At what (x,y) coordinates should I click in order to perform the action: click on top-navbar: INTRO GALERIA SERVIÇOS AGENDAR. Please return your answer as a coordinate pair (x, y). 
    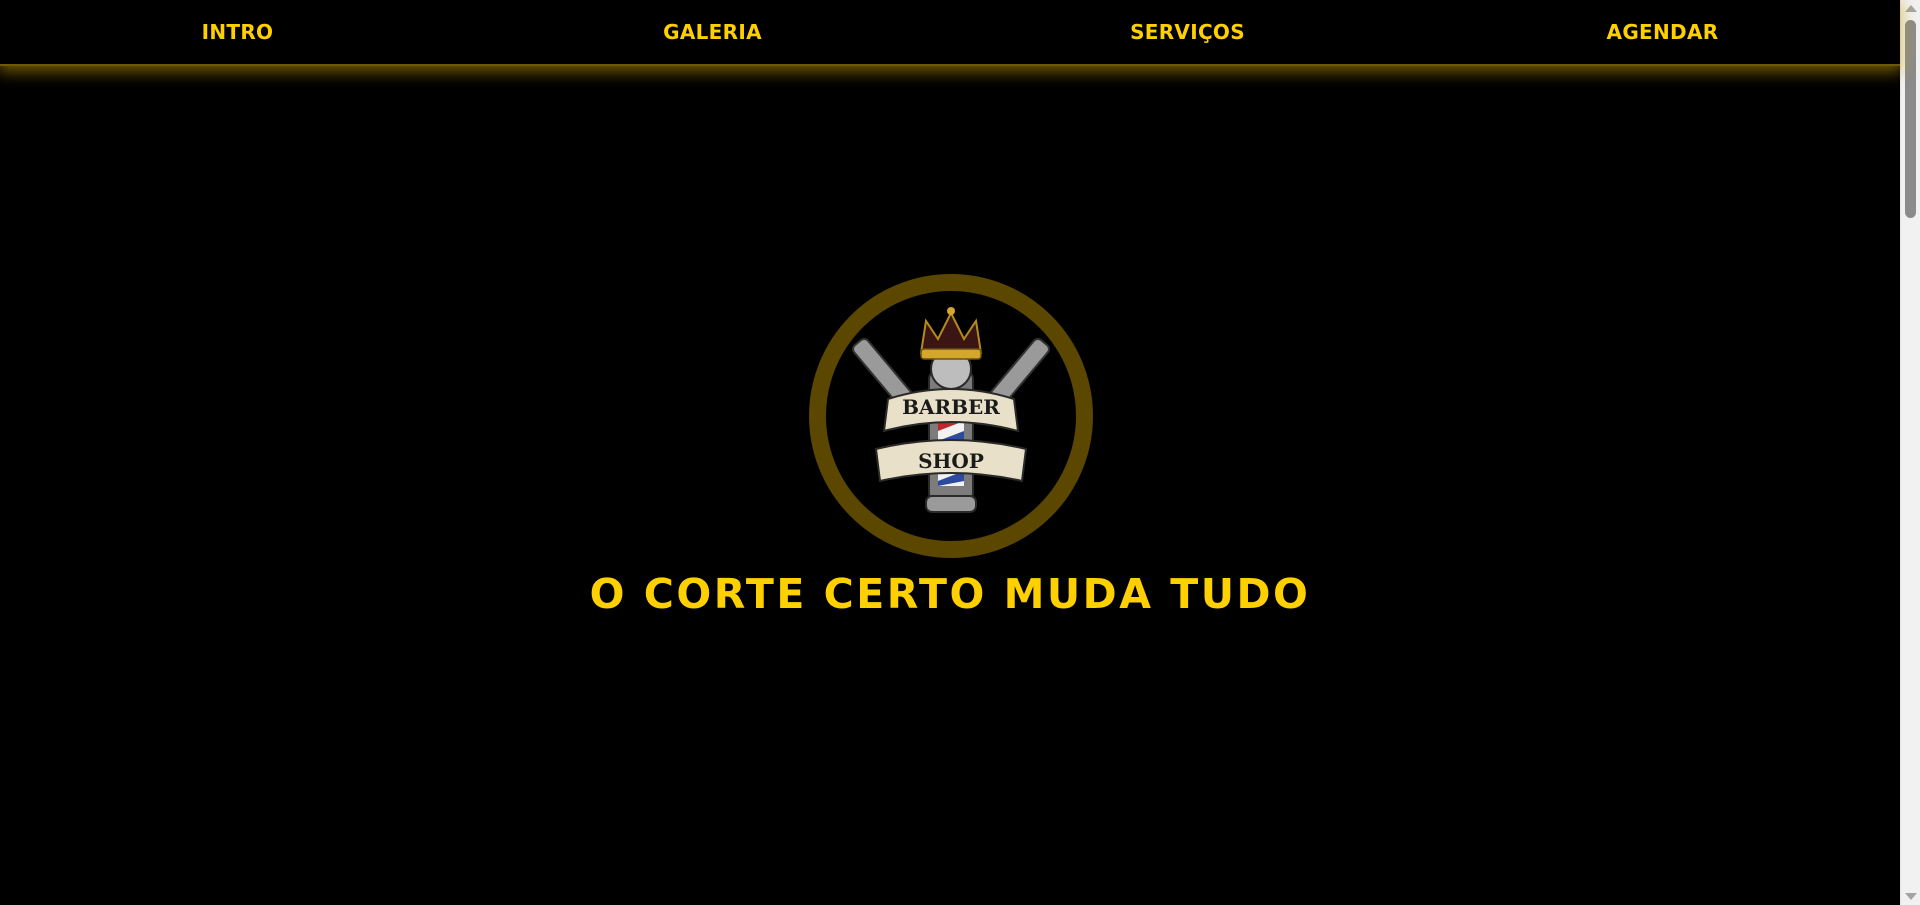
    Looking at the image, I should click on (950, 33).